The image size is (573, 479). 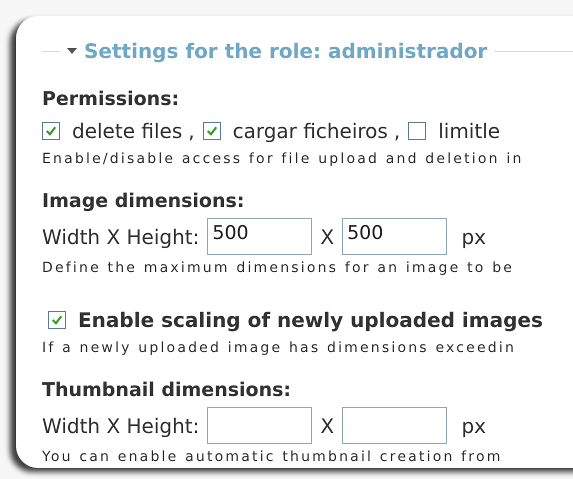 I want to click on height-field, so click(x=395, y=425).